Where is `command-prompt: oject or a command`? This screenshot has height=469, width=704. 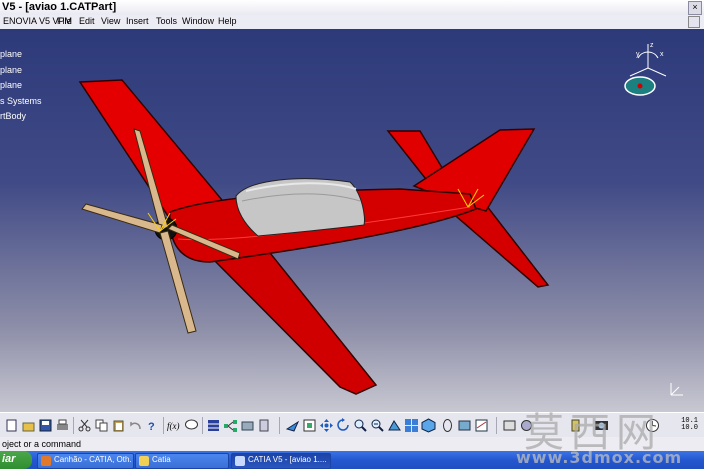 command-prompt: oject or a command is located at coordinates (41, 444).